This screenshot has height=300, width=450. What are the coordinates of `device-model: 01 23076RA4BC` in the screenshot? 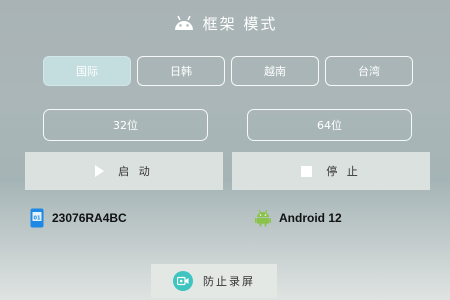 It's located at (78, 218).